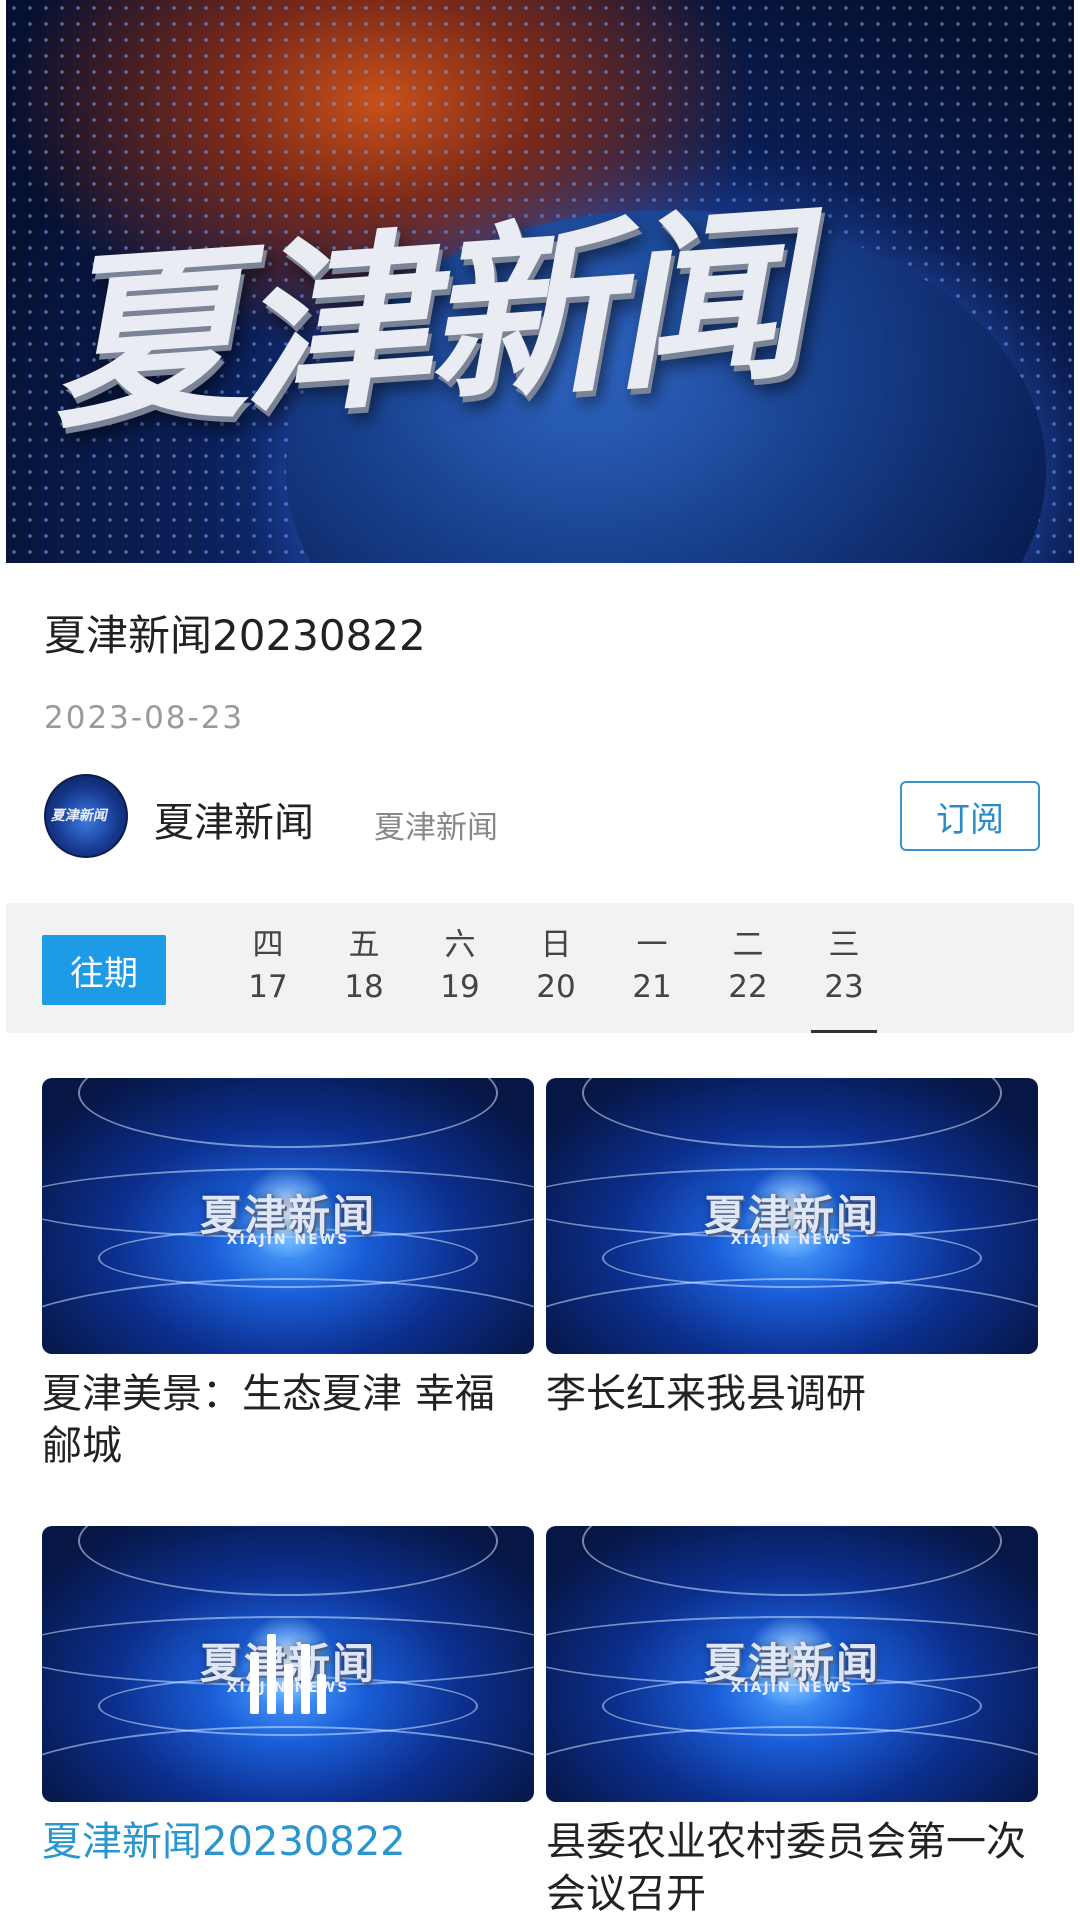  I want to click on date-item: 四 17, so click(268, 979).